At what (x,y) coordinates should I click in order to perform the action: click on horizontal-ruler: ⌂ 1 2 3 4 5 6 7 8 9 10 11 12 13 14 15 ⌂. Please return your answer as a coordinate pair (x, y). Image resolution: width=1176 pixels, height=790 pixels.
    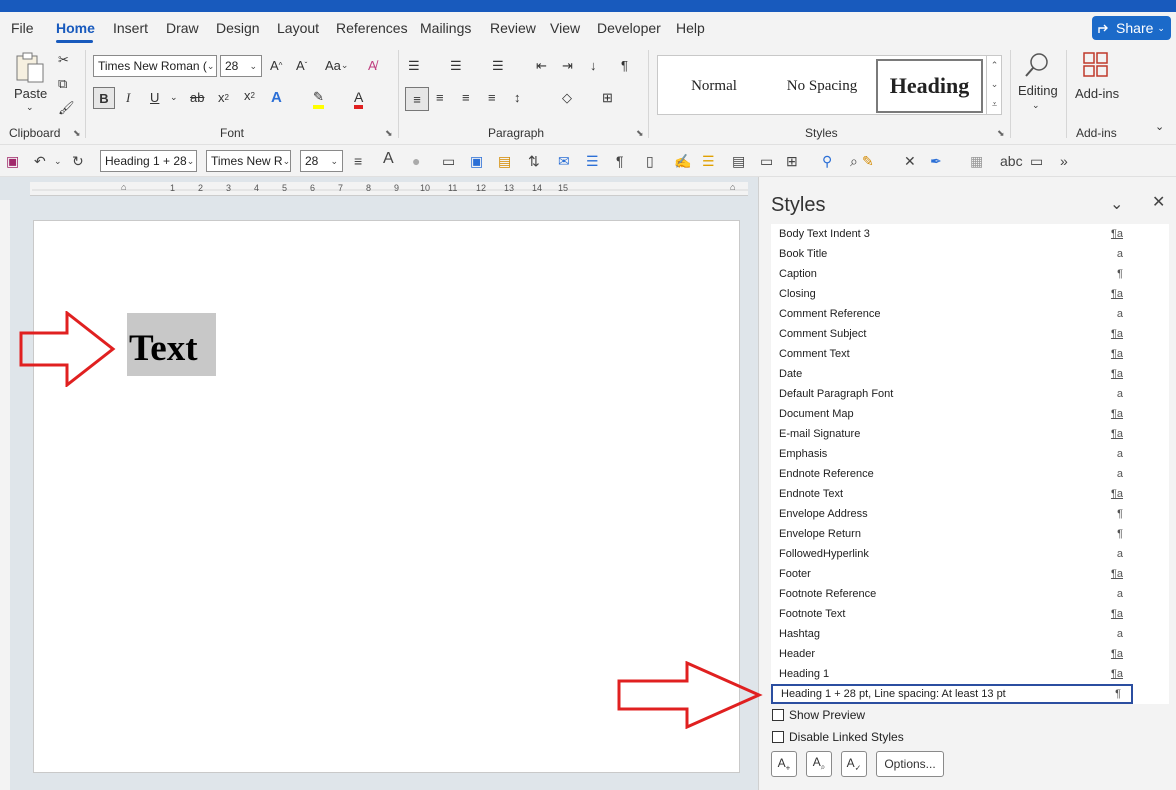
    Looking at the image, I should click on (389, 189).